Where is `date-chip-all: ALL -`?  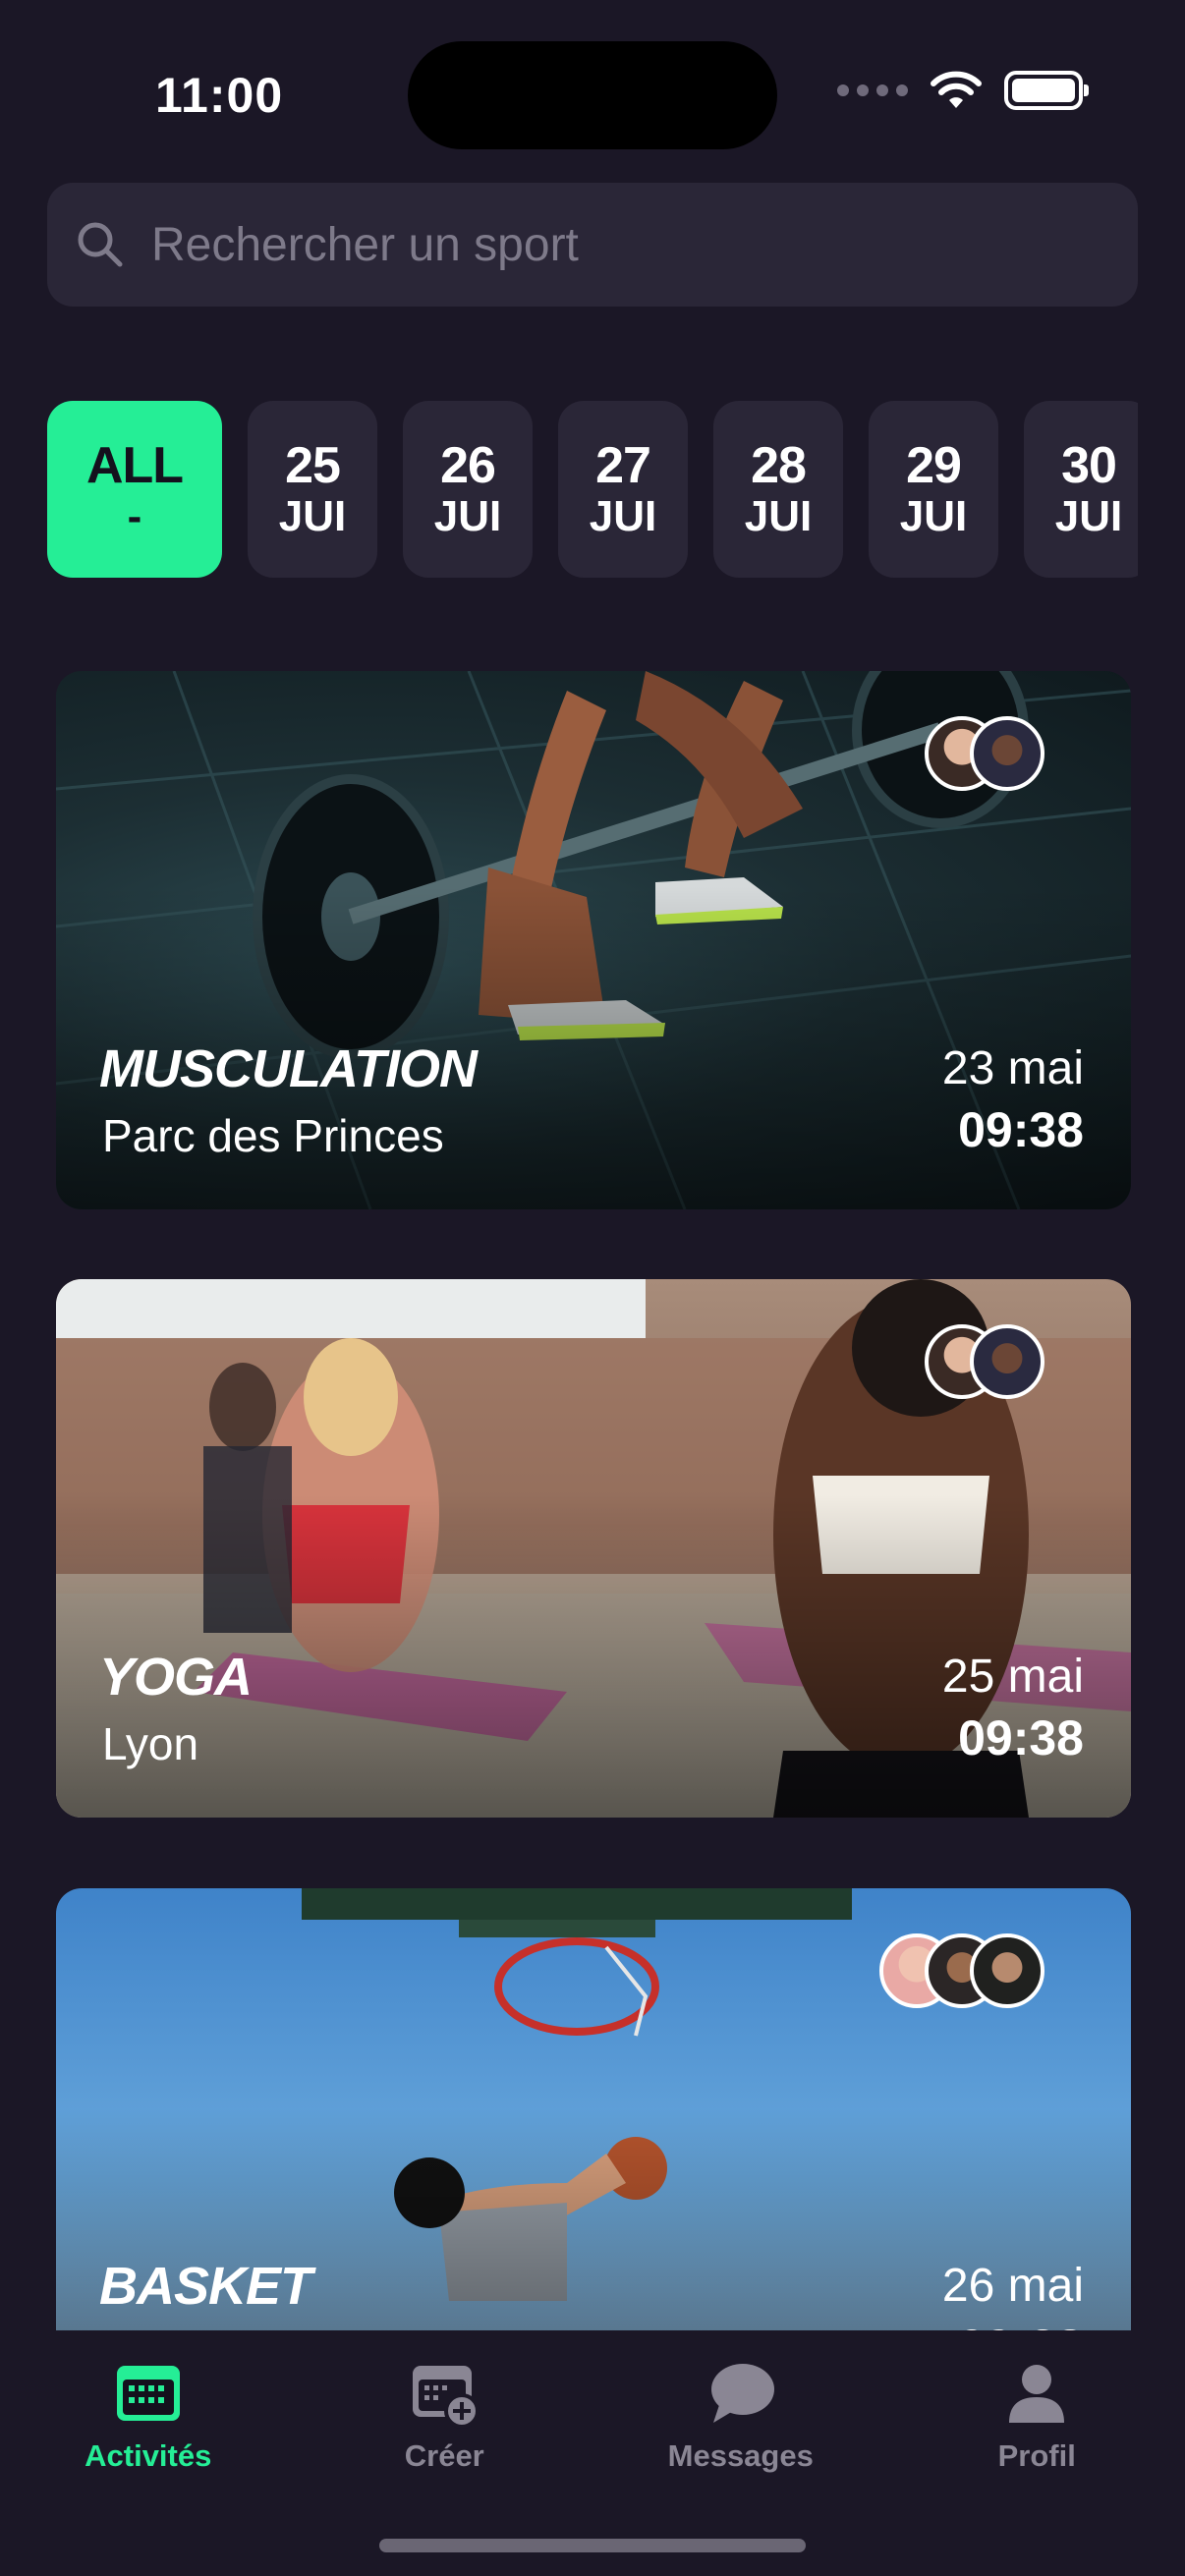
date-chip-all: ALL - is located at coordinates (135, 489).